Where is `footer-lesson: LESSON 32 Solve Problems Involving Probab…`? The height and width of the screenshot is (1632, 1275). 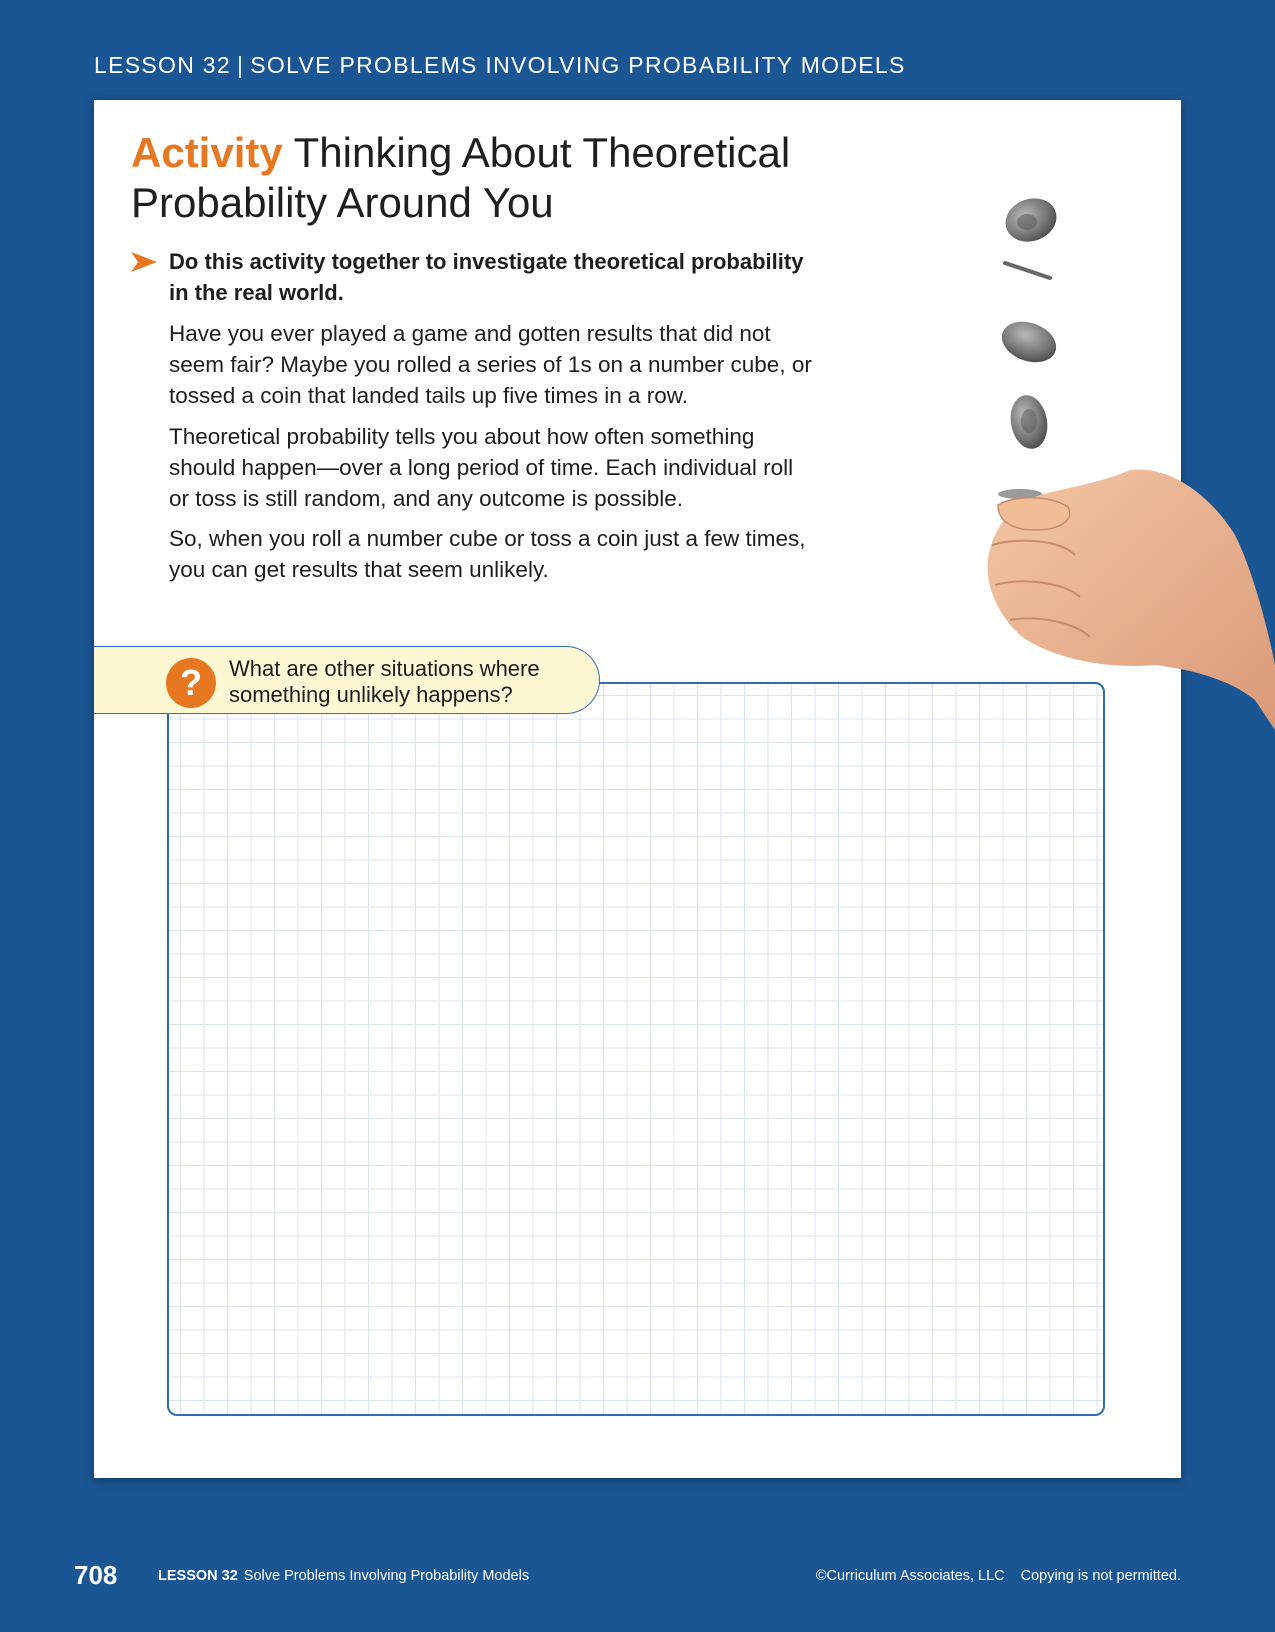 footer-lesson: LESSON 32 Solve Problems Involving Probab… is located at coordinates (343, 1576).